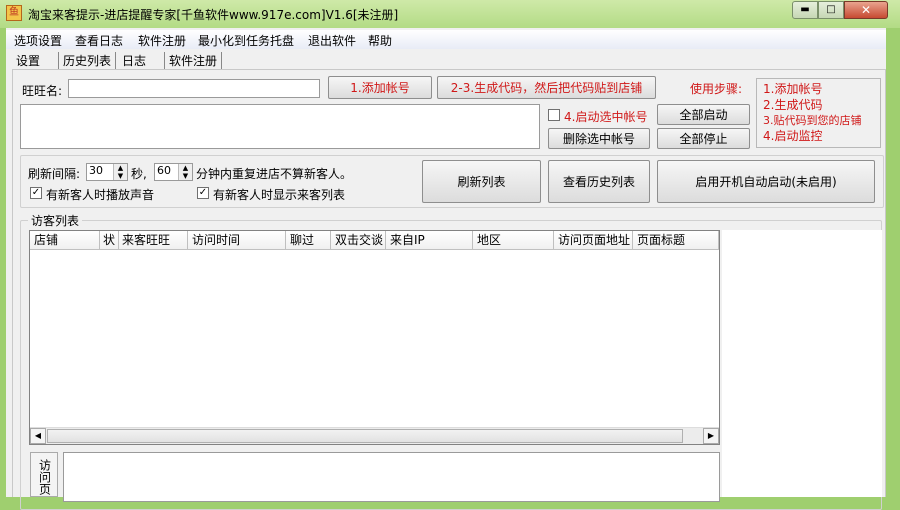 The width and height of the screenshot is (900, 510). What do you see at coordinates (274, 174) in the screenshot?
I see `repeat-label: 分钟内重复进店不算新客人。` at bounding box center [274, 174].